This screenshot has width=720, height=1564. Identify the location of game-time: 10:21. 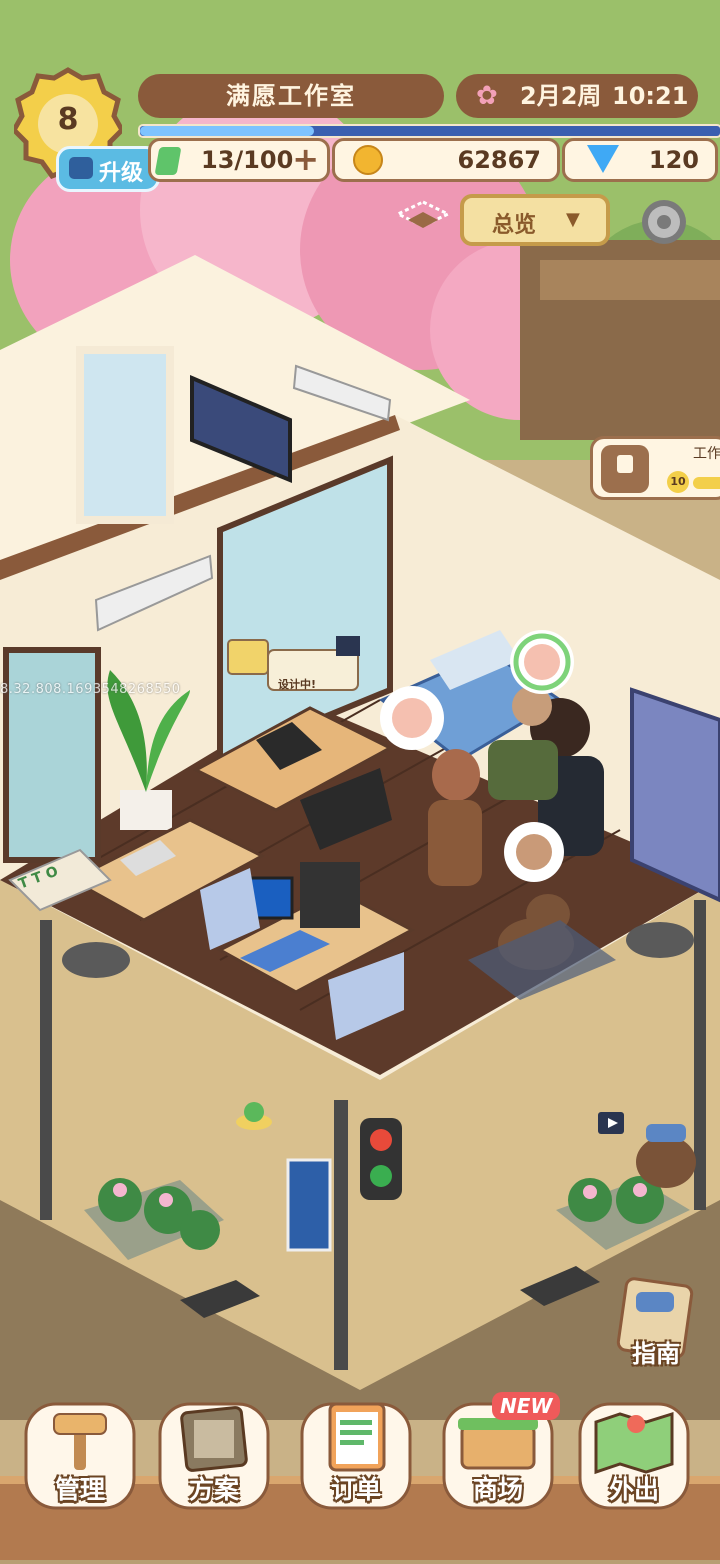
(650, 96).